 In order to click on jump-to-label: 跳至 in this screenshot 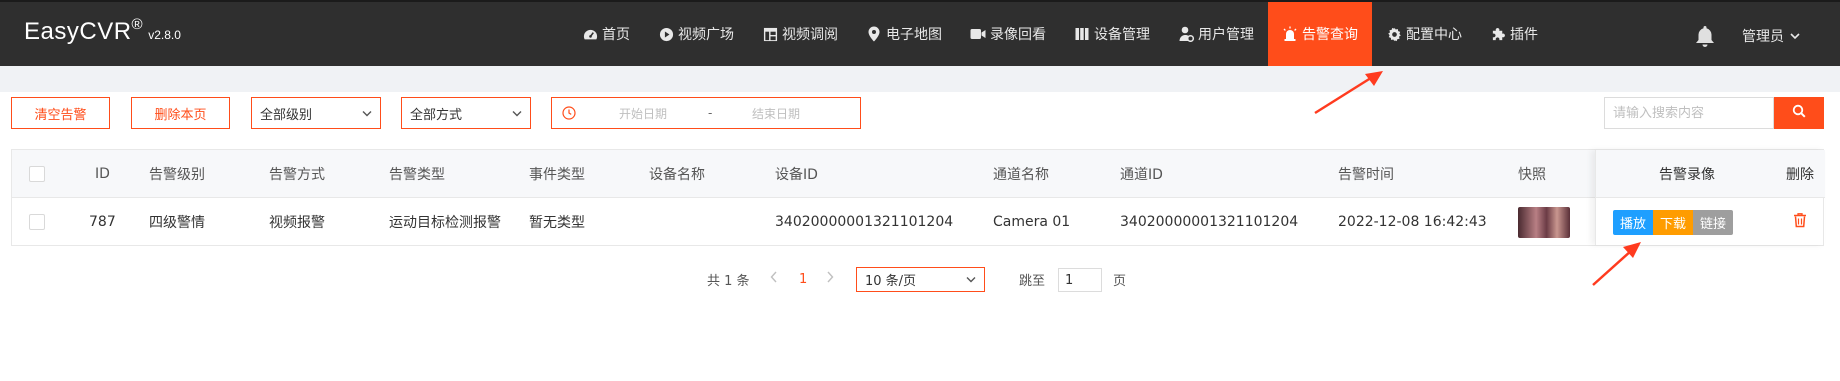, I will do `click(1032, 281)`.